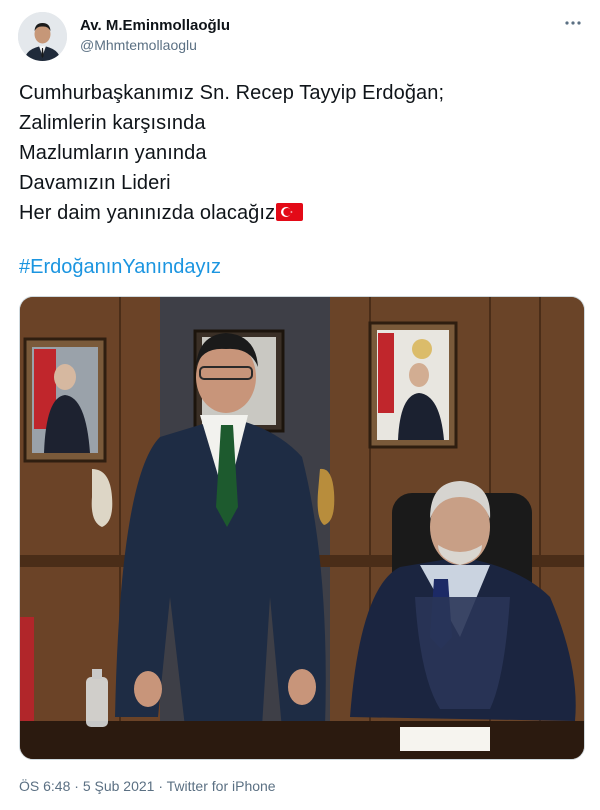 This screenshot has height=810, width=600. Describe the element at coordinates (155, 25) in the screenshot. I see `display-name: Av. M.Eminmollaoğlu` at that location.